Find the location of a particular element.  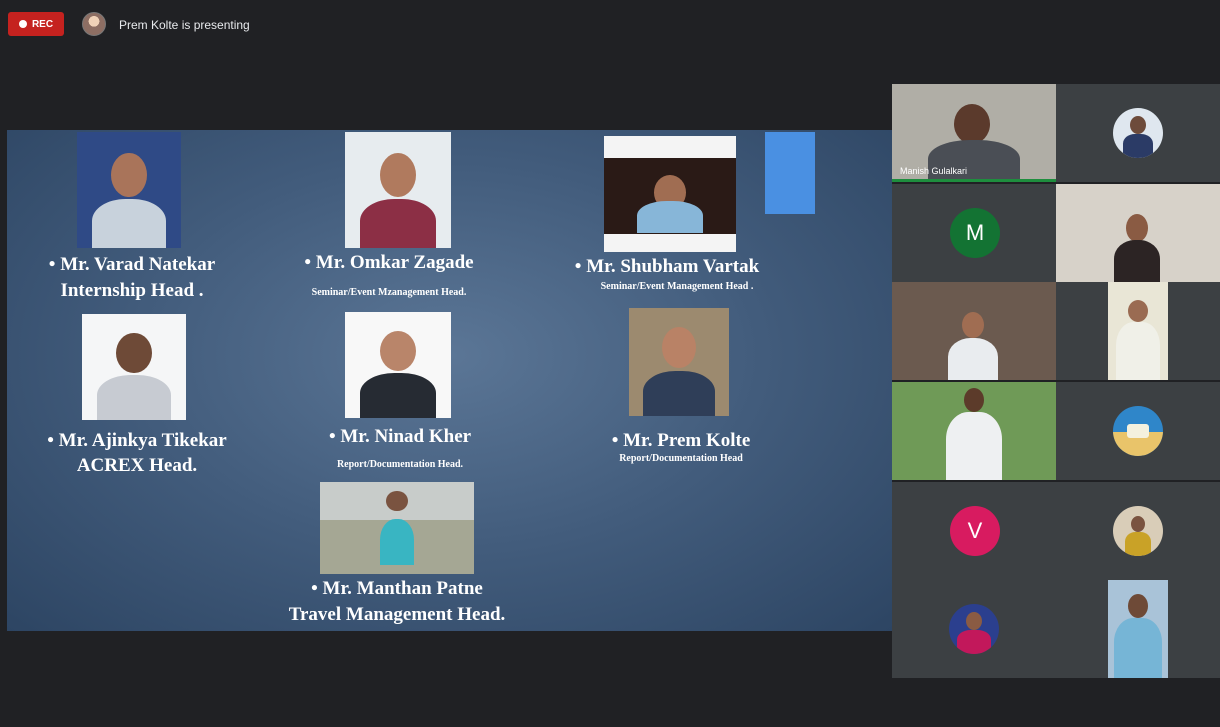

member-photo-varad is located at coordinates (129, 190).